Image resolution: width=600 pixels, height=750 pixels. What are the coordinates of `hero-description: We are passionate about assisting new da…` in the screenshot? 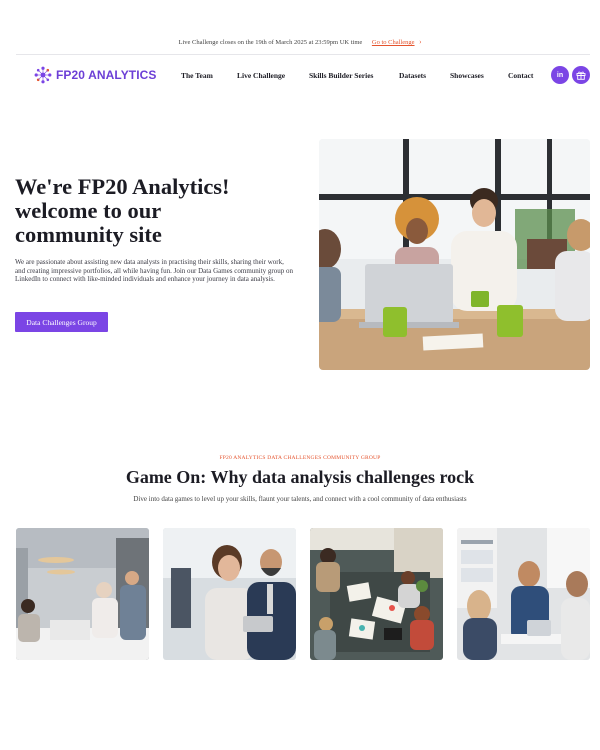 It's located at (154, 271).